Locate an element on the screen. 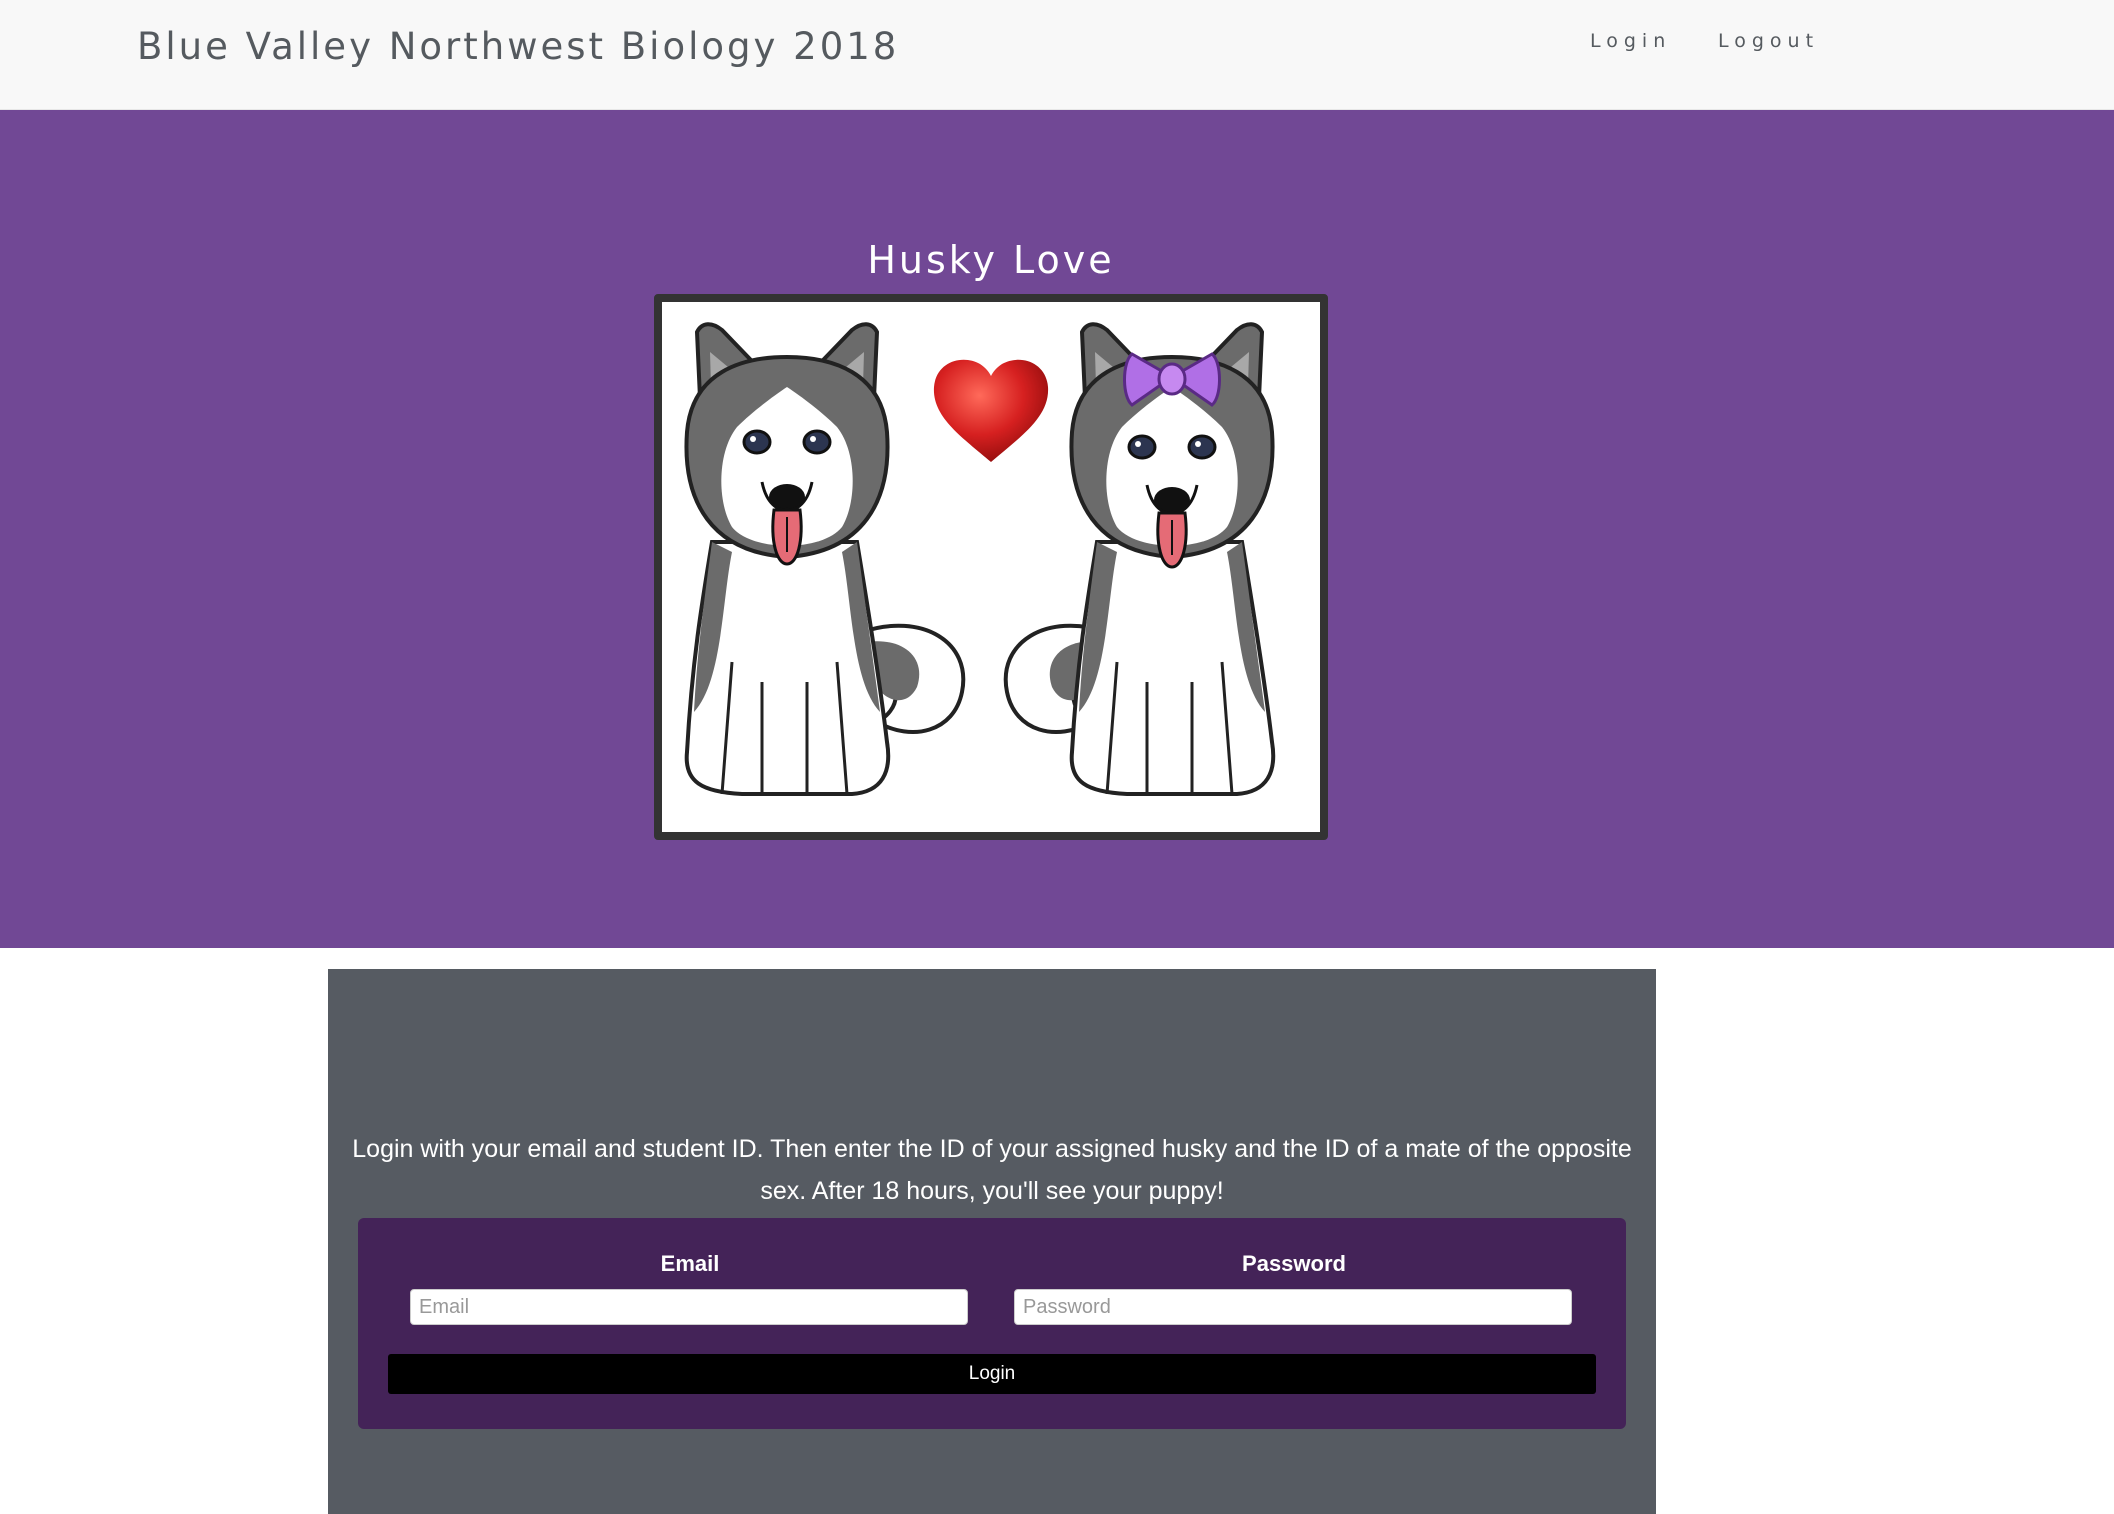  husky-left-icon is located at coordinates (825, 559).